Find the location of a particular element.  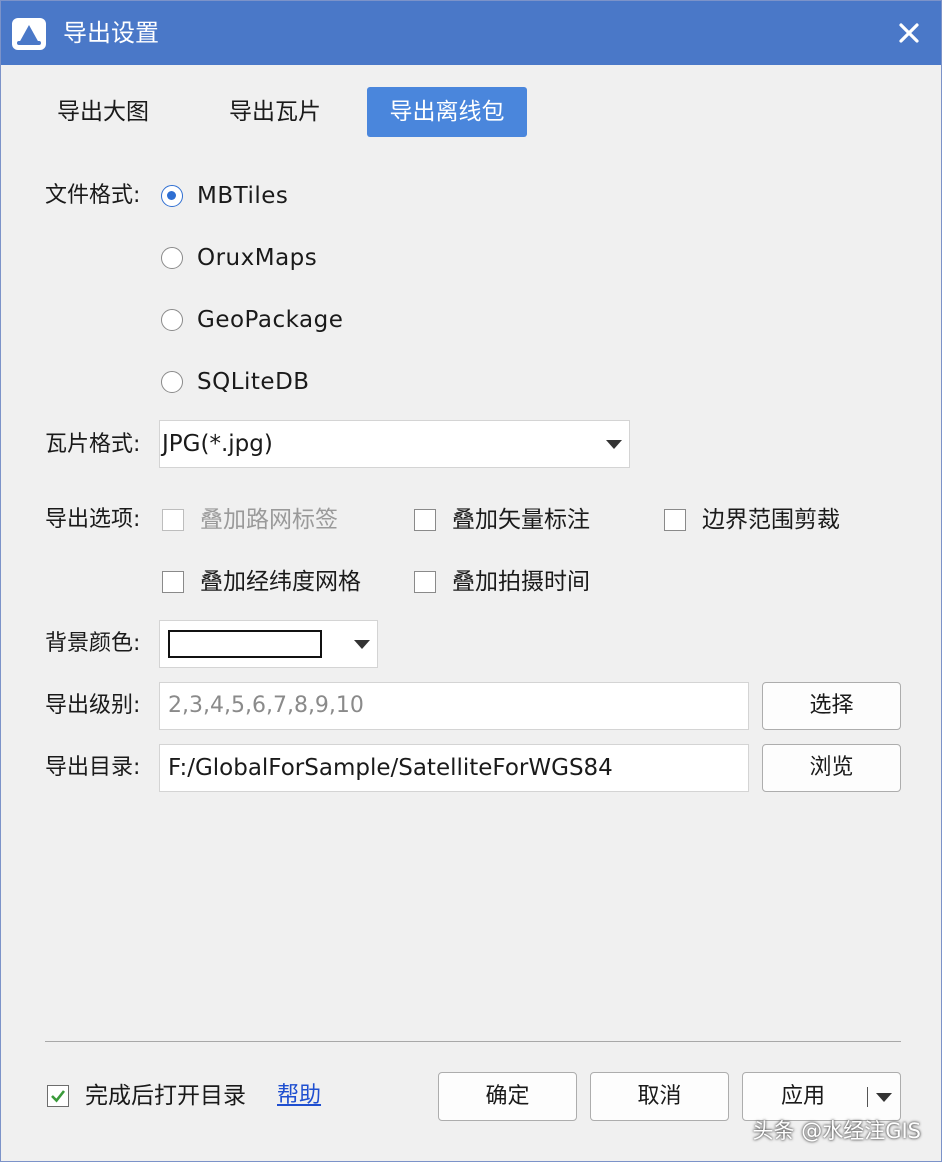

checkbox-open-after-text: 完成后打开目录 is located at coordinates (165, 1096).